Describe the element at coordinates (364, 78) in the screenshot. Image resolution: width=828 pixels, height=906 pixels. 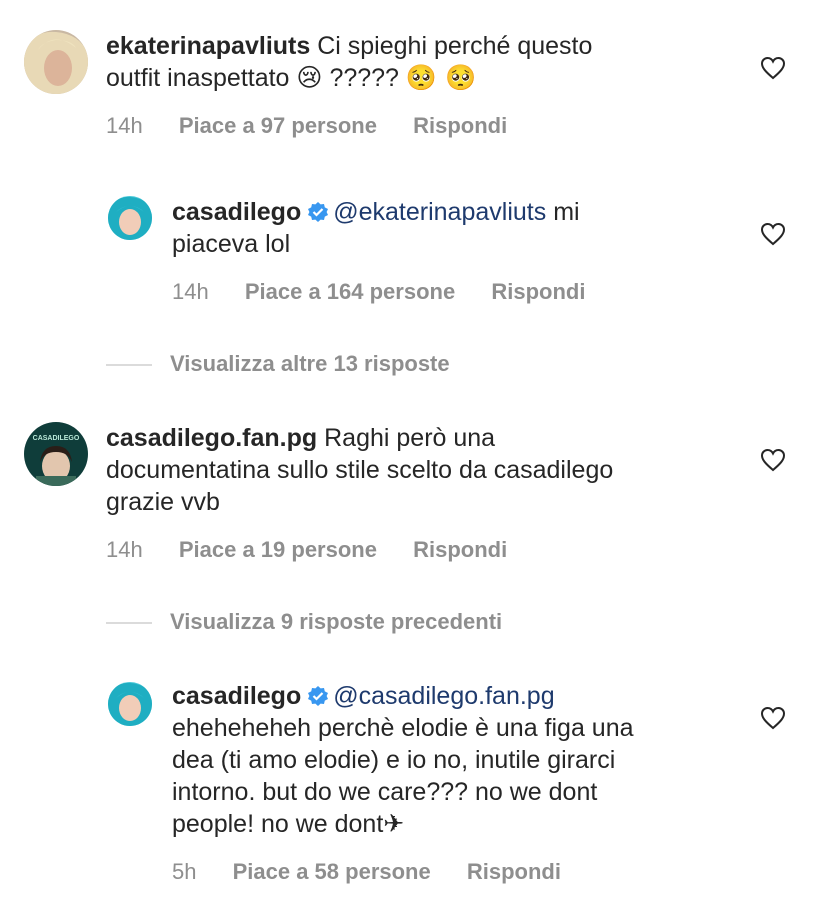
I see `comment-text: ?????` at that location.